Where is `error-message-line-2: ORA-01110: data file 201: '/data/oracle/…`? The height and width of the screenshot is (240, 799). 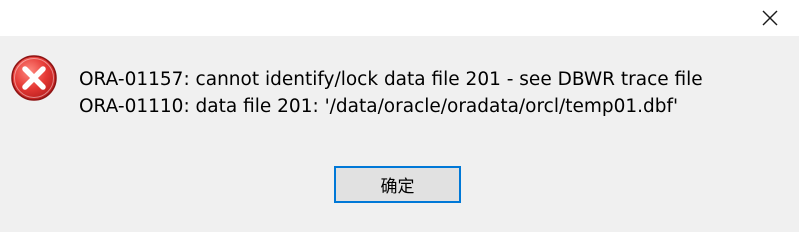
error-message-line-2: ORA-01110: data file 201: '/data/oracle/… is located at coordinates (379, 106).